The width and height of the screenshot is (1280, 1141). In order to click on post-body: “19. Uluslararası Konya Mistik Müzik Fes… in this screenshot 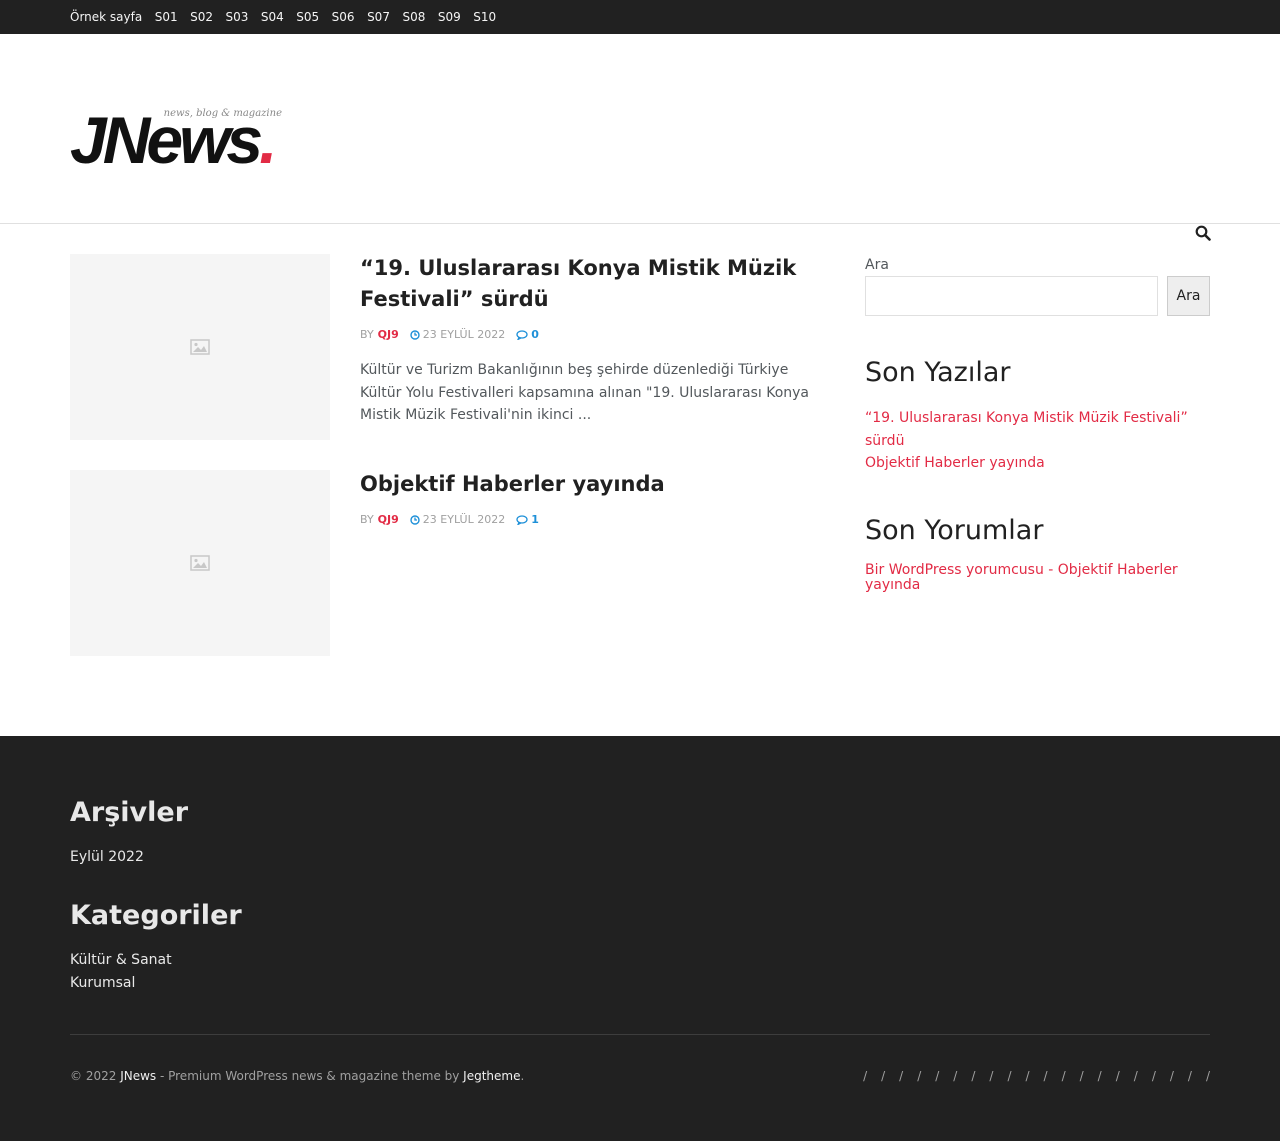, I will do `click(592, 340)`.